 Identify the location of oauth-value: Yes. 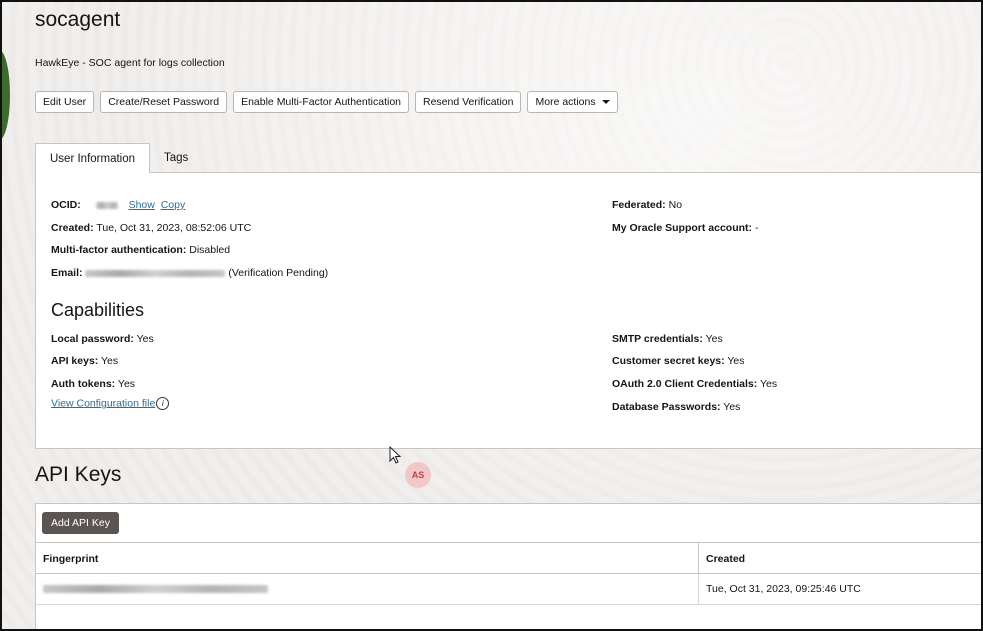
(769, 384).